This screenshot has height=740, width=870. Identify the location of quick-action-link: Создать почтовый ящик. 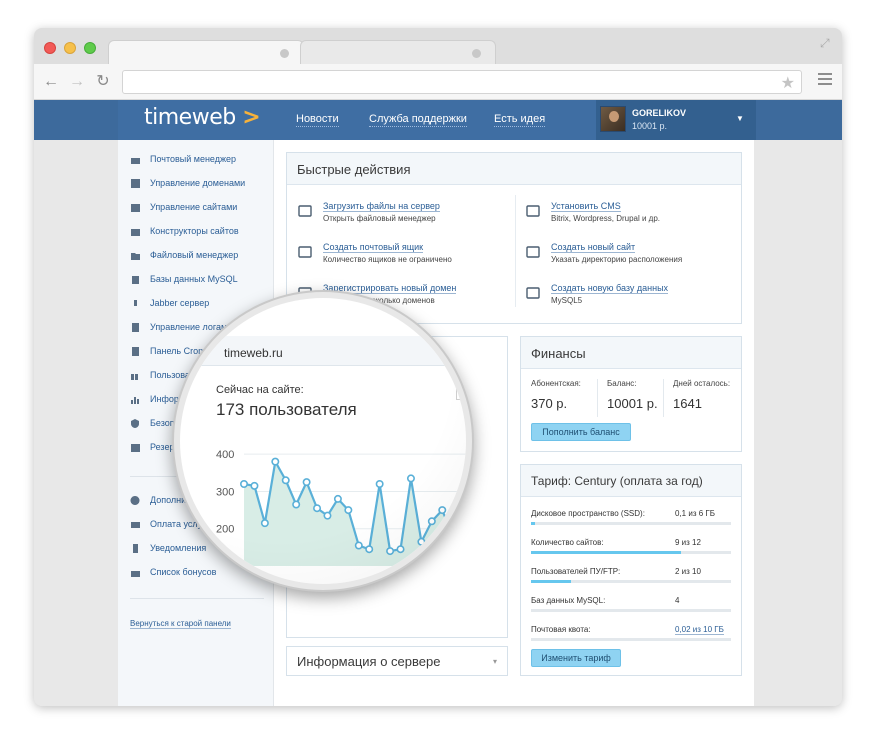
(373, 247).